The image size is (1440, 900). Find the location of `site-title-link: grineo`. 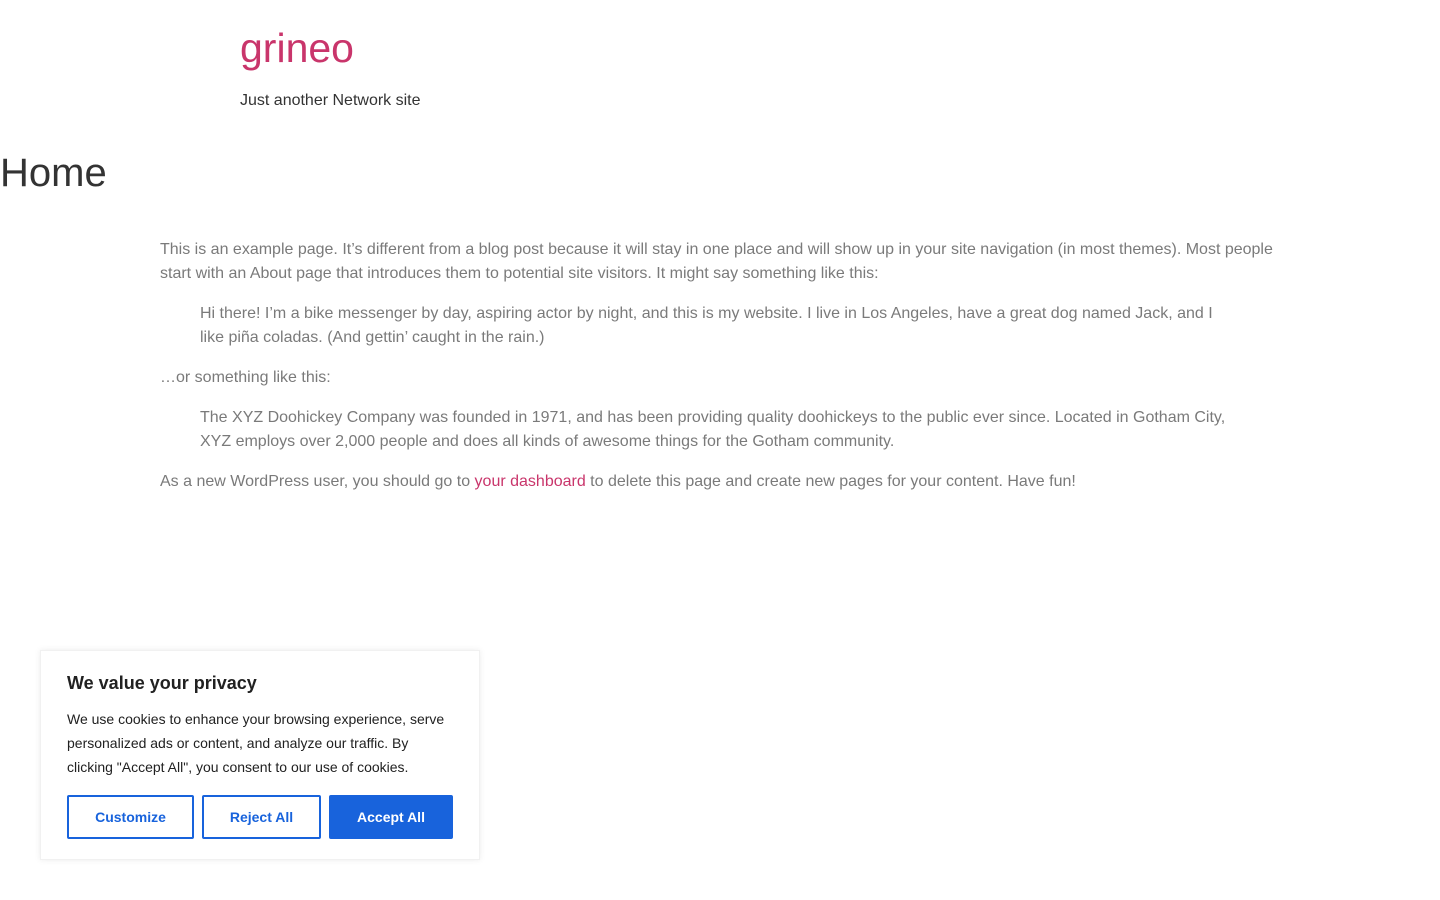

site-title-link: grineo is located at coordinates (330, 48).